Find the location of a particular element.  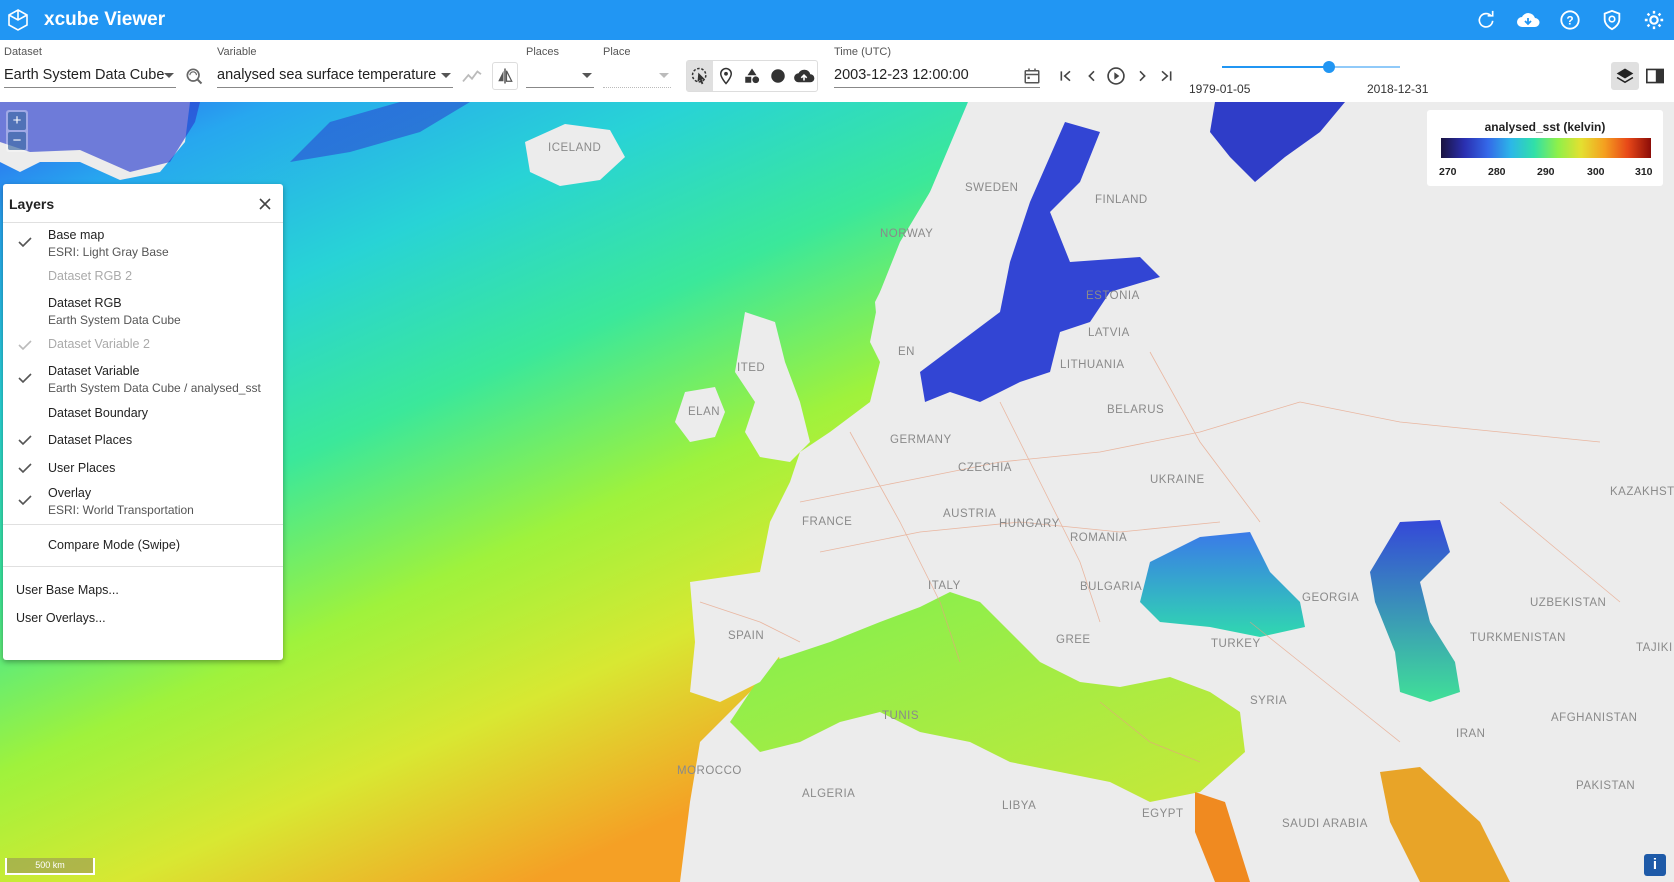

layer-item-subtitle: Earth System Data Cube / analysed_sst is located at coordinates (154, 388).